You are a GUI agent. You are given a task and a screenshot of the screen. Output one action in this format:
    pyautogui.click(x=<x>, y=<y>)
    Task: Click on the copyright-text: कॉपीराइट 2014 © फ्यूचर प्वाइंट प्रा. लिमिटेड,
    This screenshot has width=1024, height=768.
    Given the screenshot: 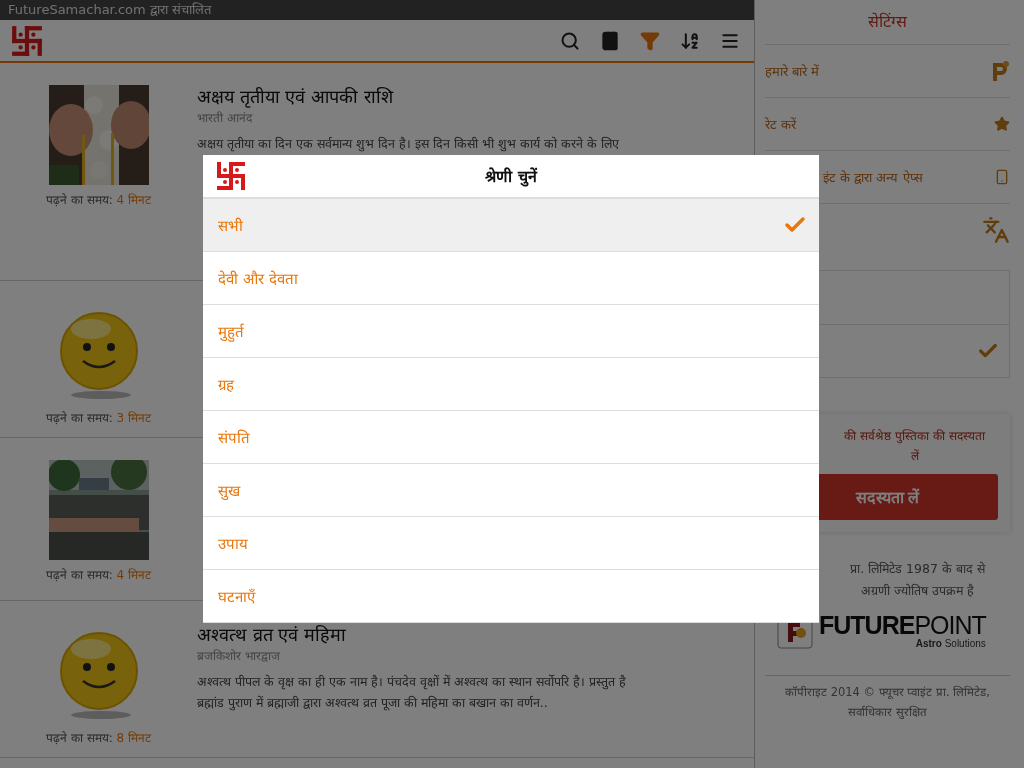 What is the action you would take?
    pyautogui.click(x=887, y=692)
    